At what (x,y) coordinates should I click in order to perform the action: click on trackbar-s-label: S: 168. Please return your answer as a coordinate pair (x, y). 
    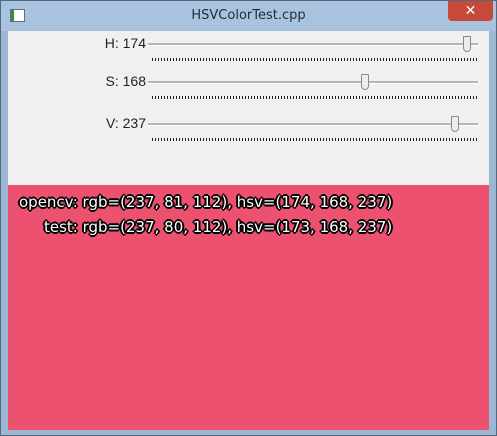
    Looking at the image, I should click on (125, 81).